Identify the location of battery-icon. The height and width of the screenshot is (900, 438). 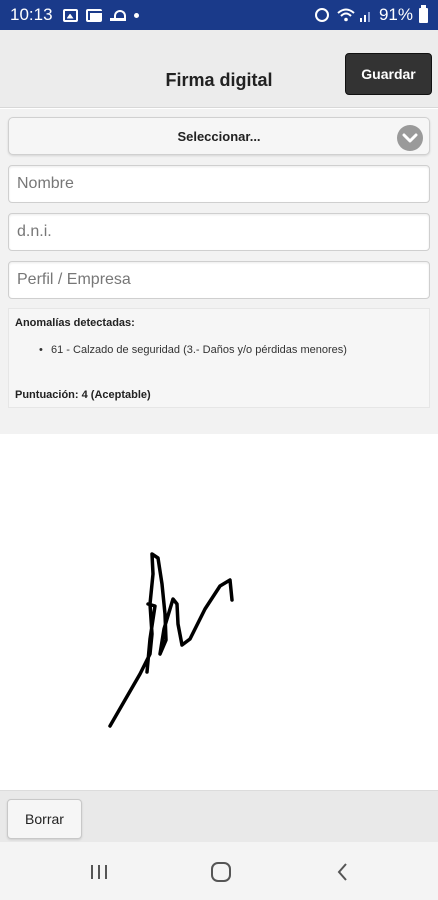
(423, 13).